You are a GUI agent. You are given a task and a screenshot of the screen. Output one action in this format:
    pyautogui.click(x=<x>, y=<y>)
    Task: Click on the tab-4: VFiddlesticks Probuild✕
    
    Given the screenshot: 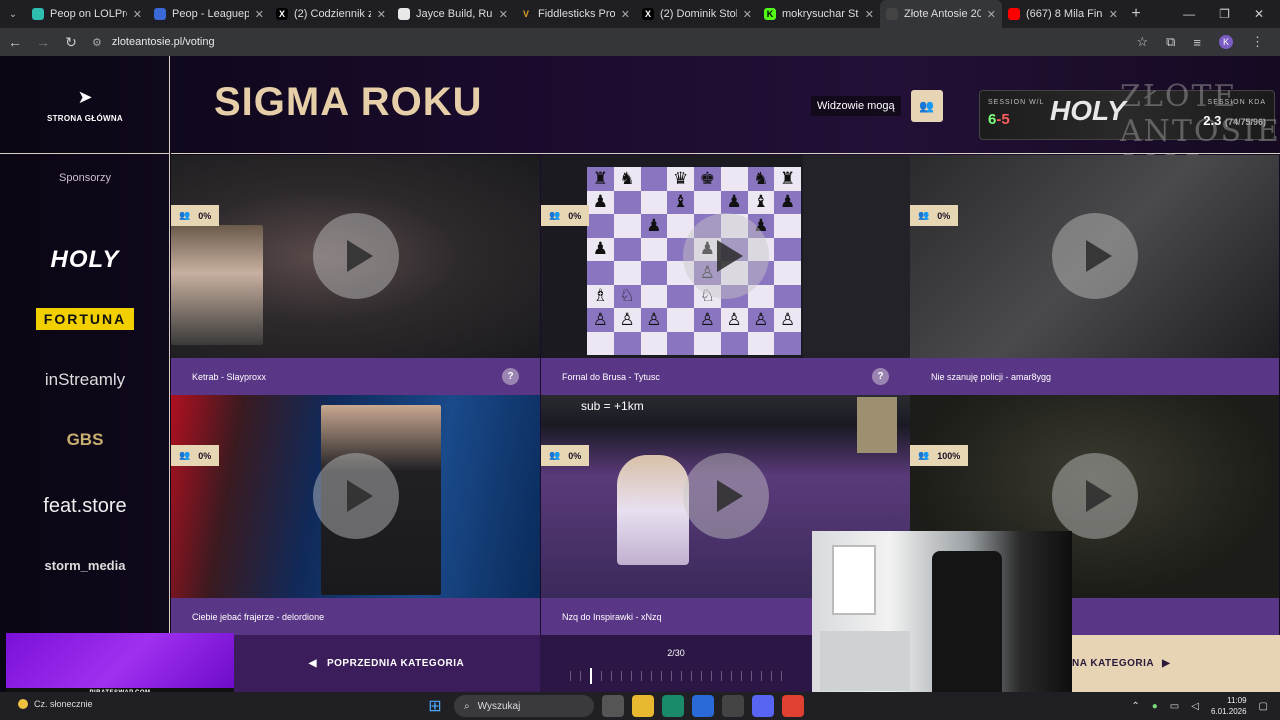 What is the action you would take?
    pyautogui.click(x=575, y=14)
    